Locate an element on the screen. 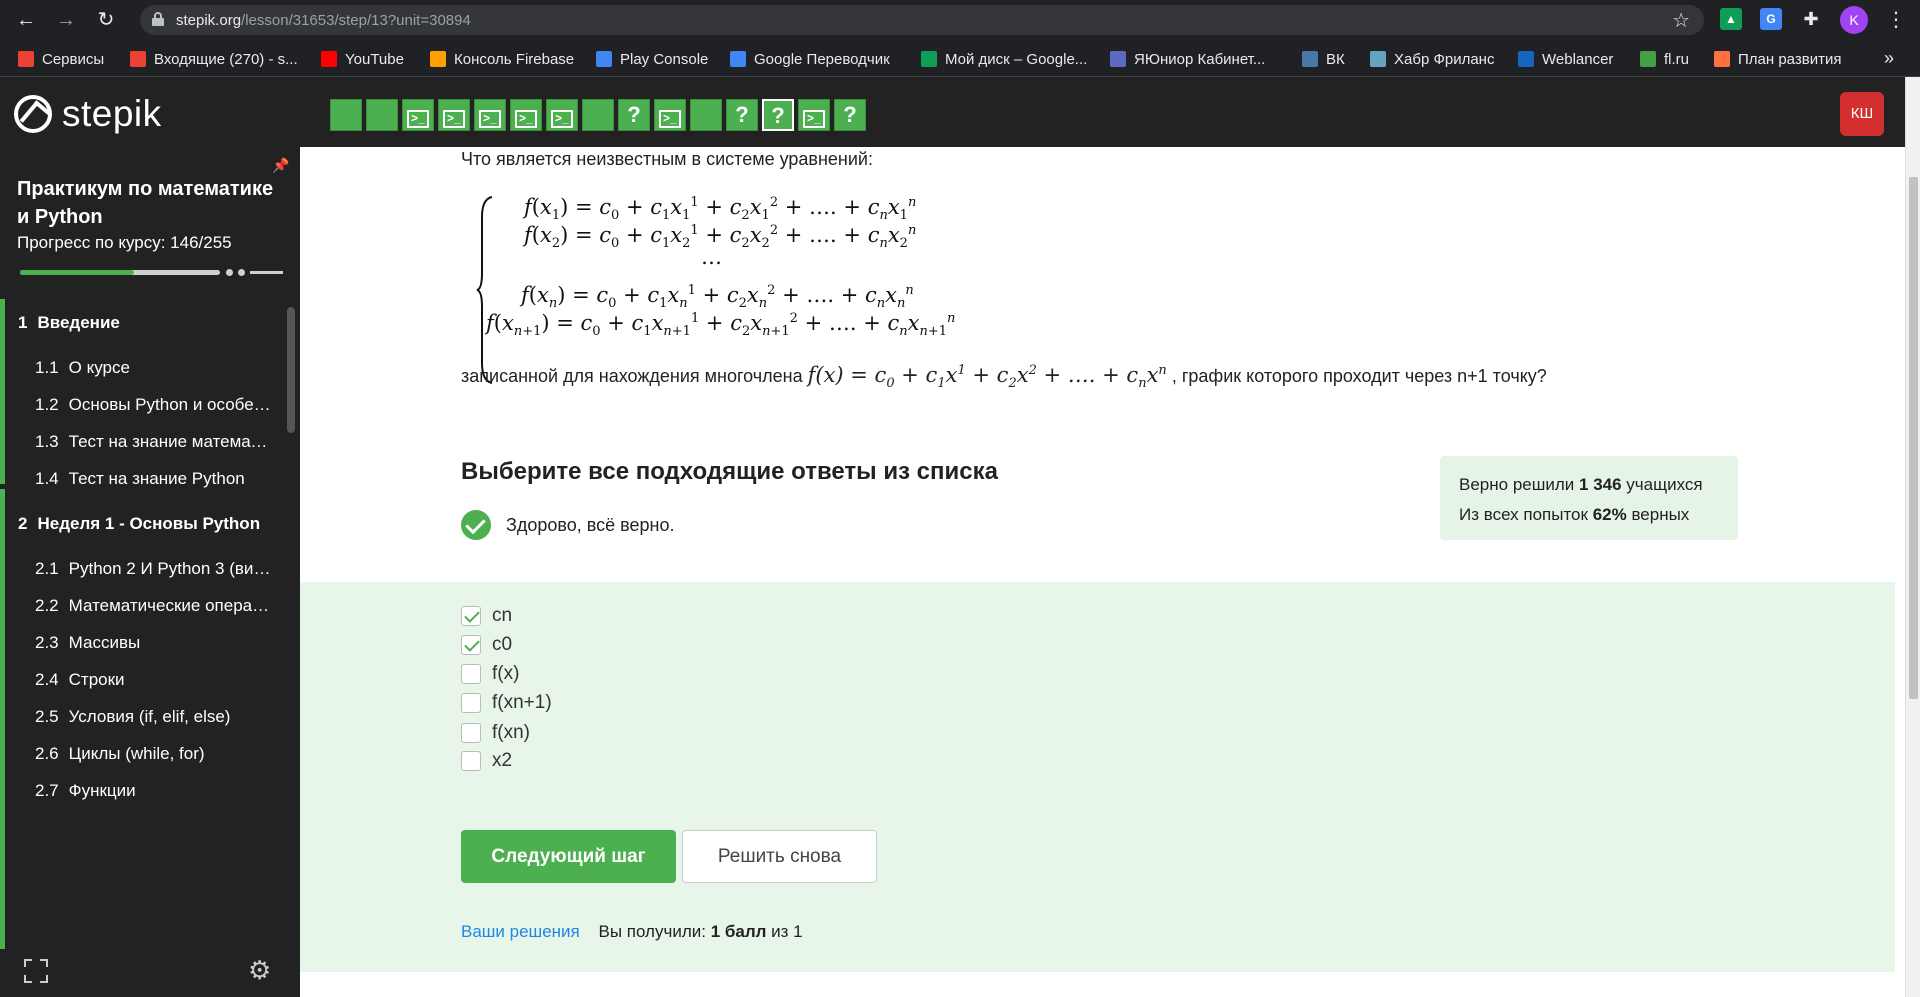  sidebar-item-label: Математические операции is located at coordinates (174, 605).